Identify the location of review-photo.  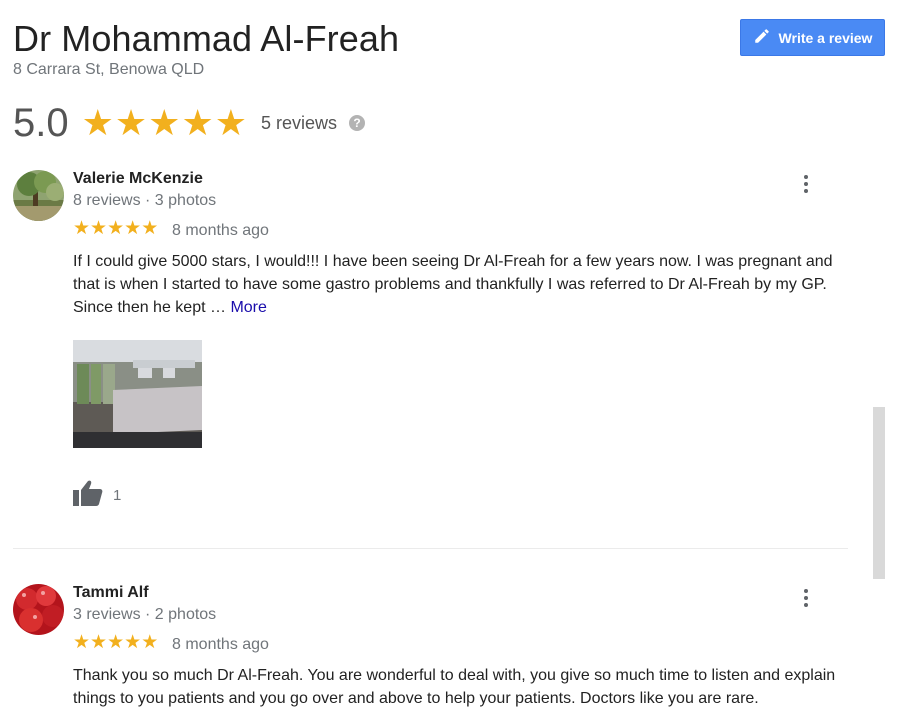
(137, 394).